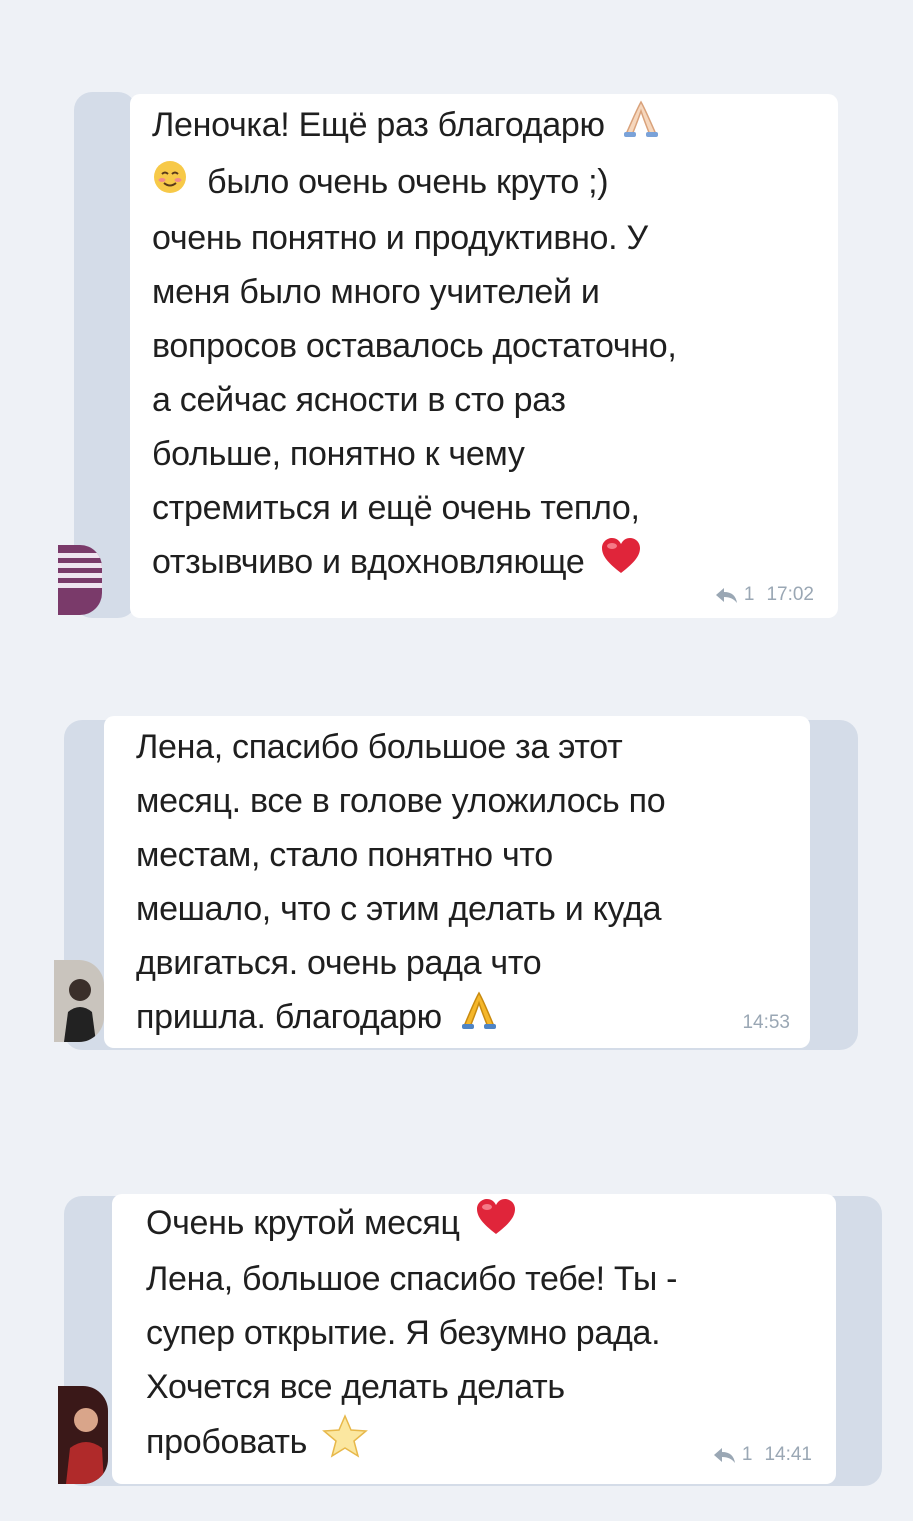  I want to click on message-line: очень понятно и продуктивно. У, so click(400, 238).